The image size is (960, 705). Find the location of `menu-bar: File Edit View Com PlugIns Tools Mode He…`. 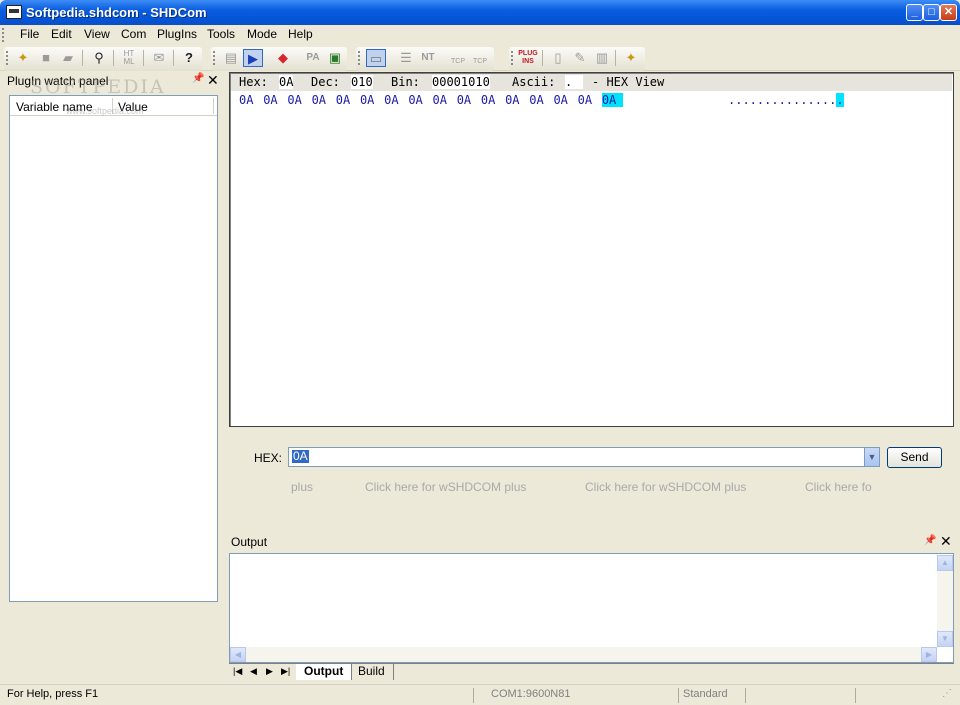

menu-bar: File Edit View Com PlugIns Tools Mode He… is located at coordinates (480, 34).